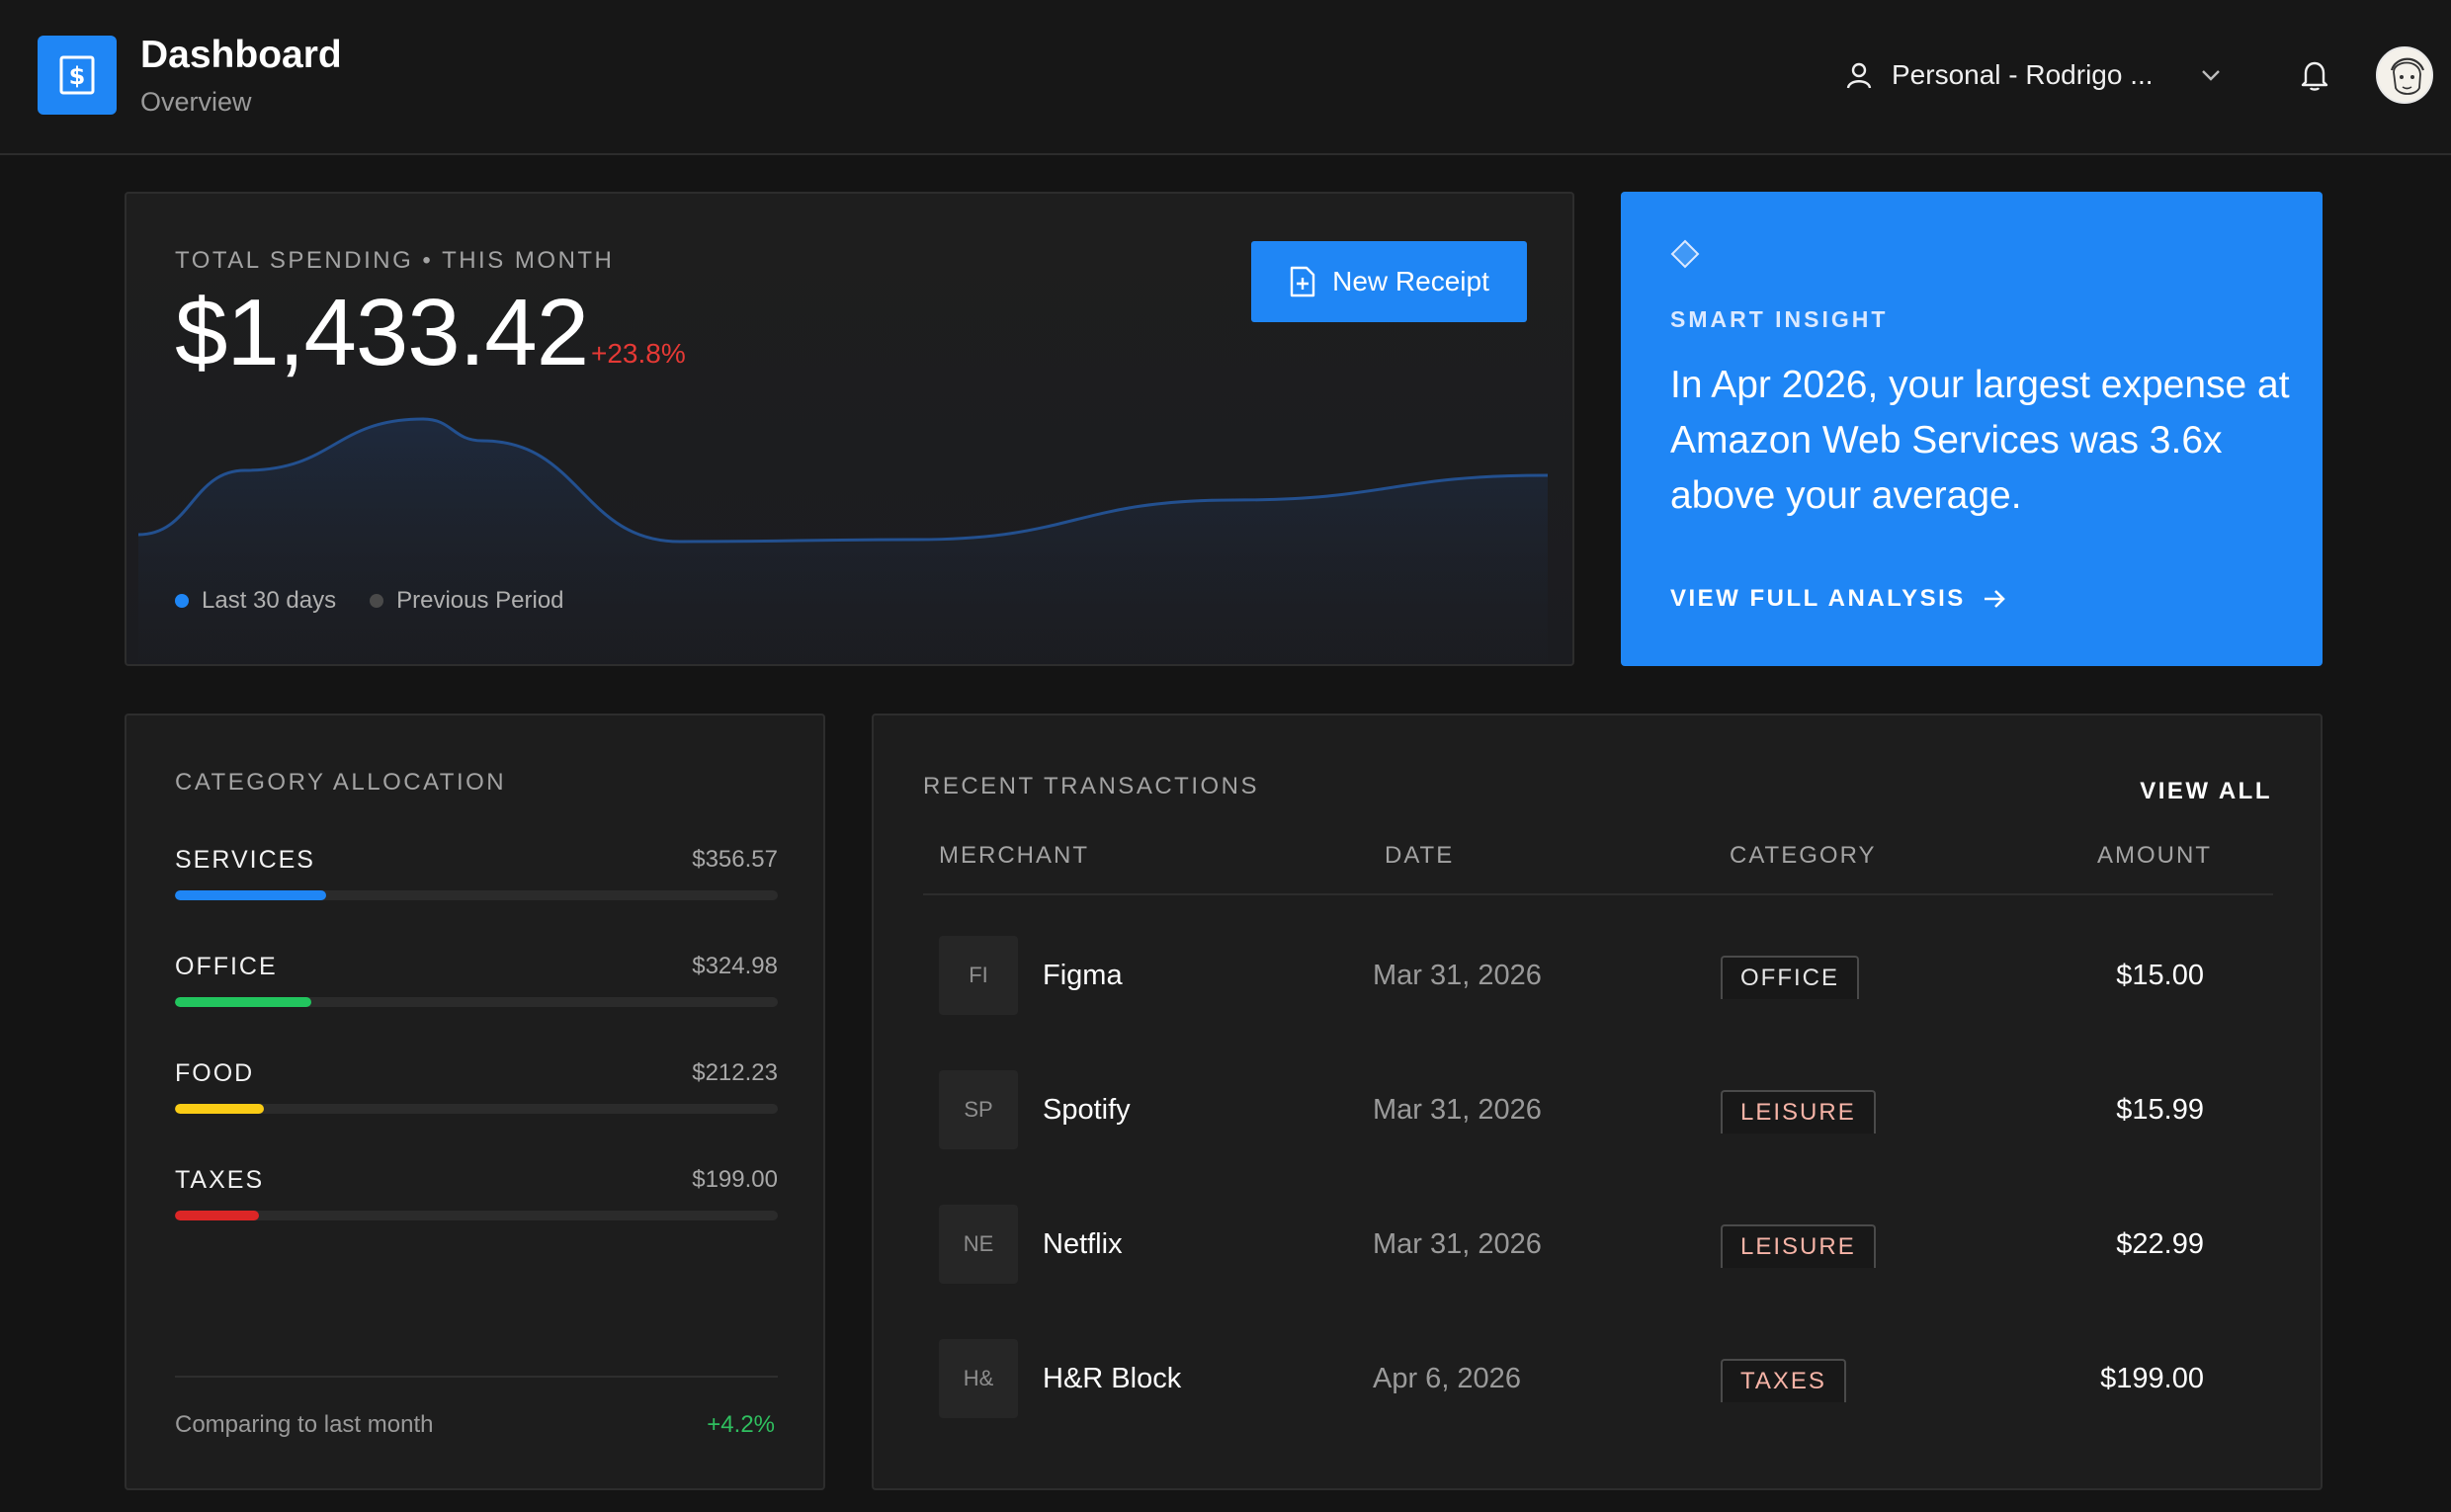  Describe the element at coordinates (735, 966) in the screenshot. I see `category-value: $324.98` at that location.